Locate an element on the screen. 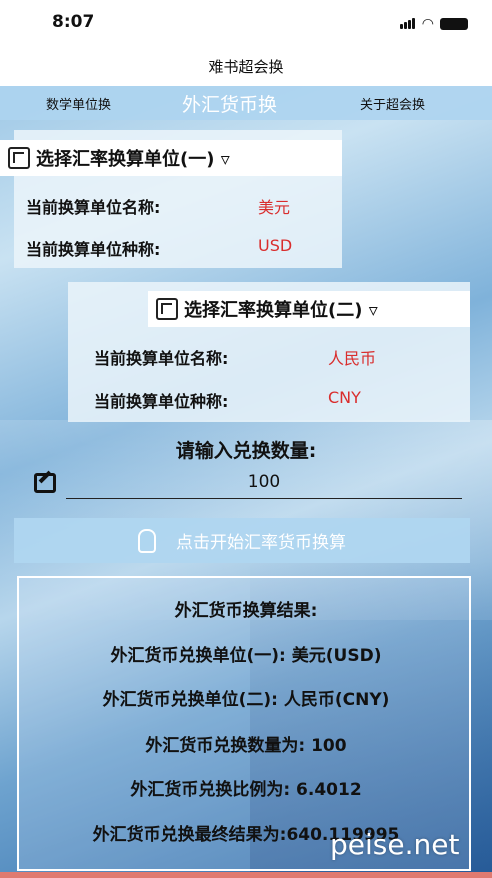  status-time: 8:07 is located at coordinates (73, 22).